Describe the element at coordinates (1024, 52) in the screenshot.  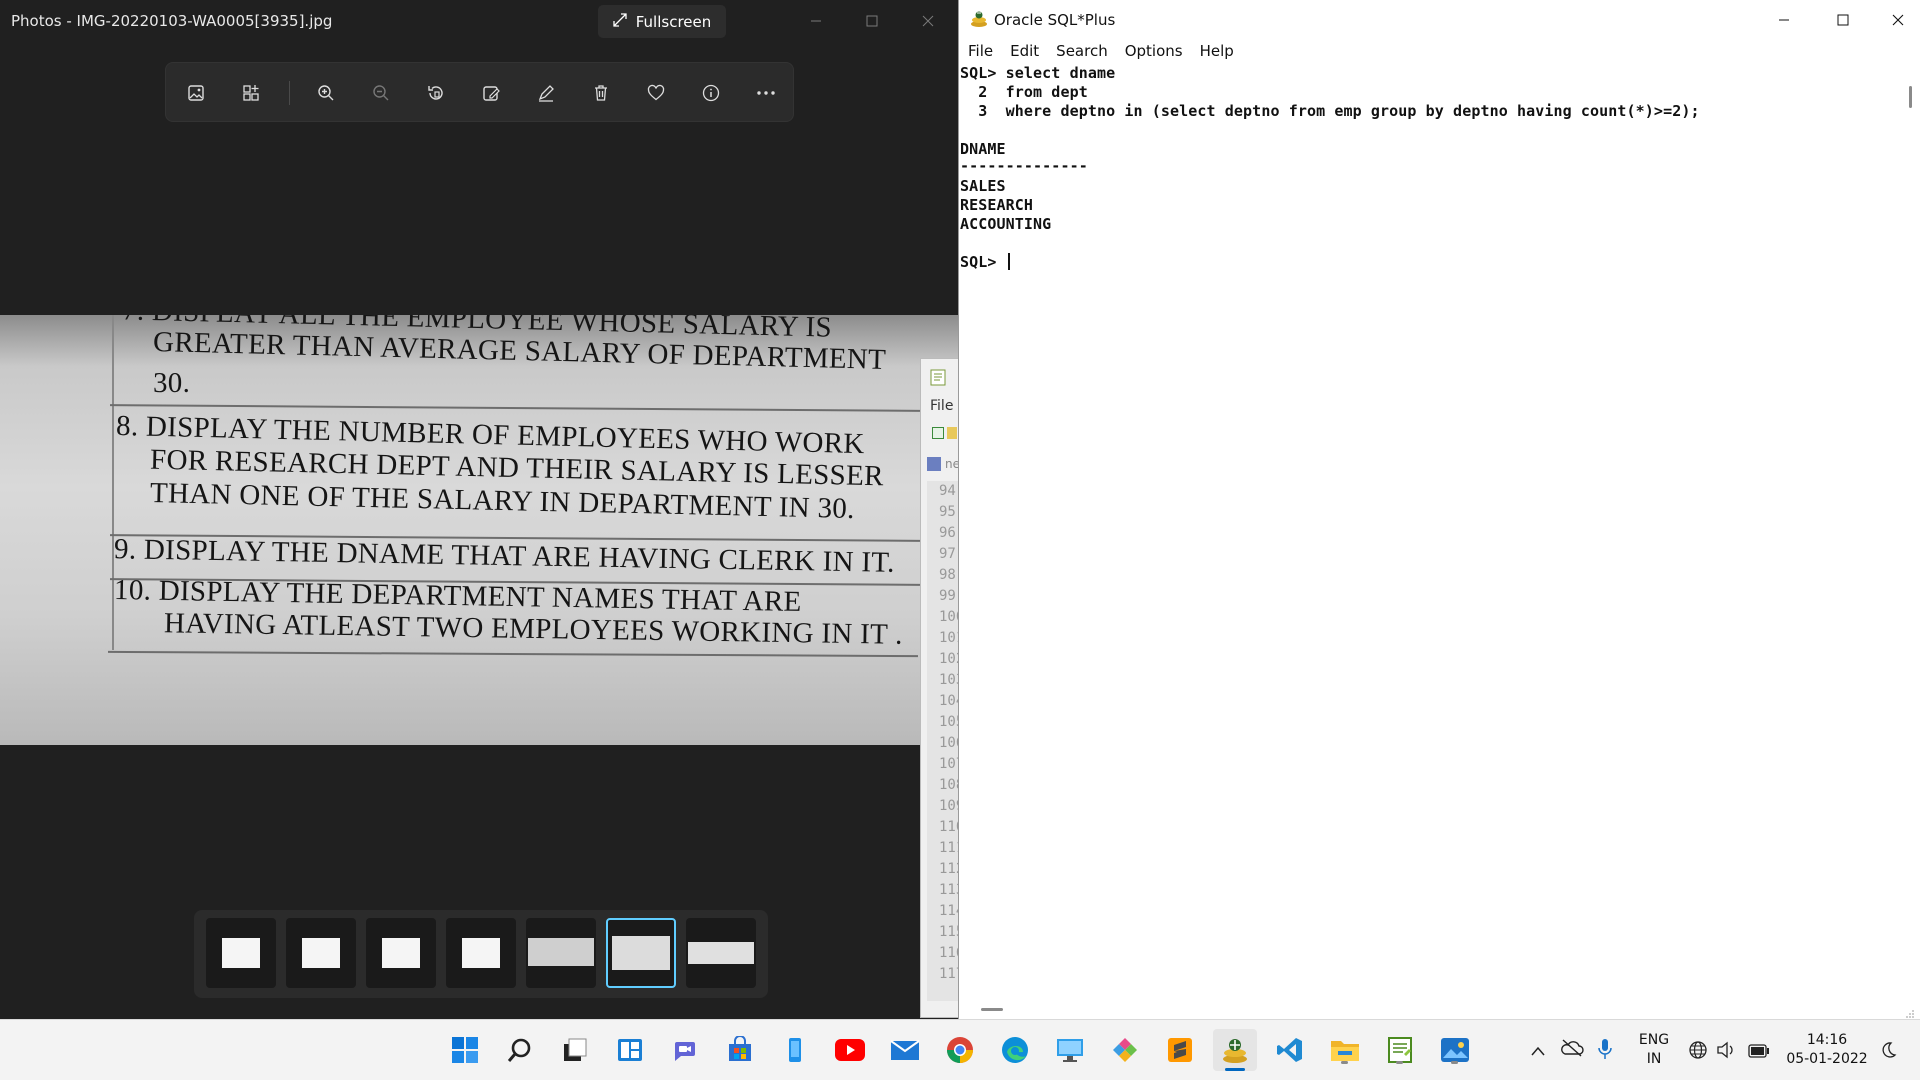
I see `menu-edit: Edit` at that location.